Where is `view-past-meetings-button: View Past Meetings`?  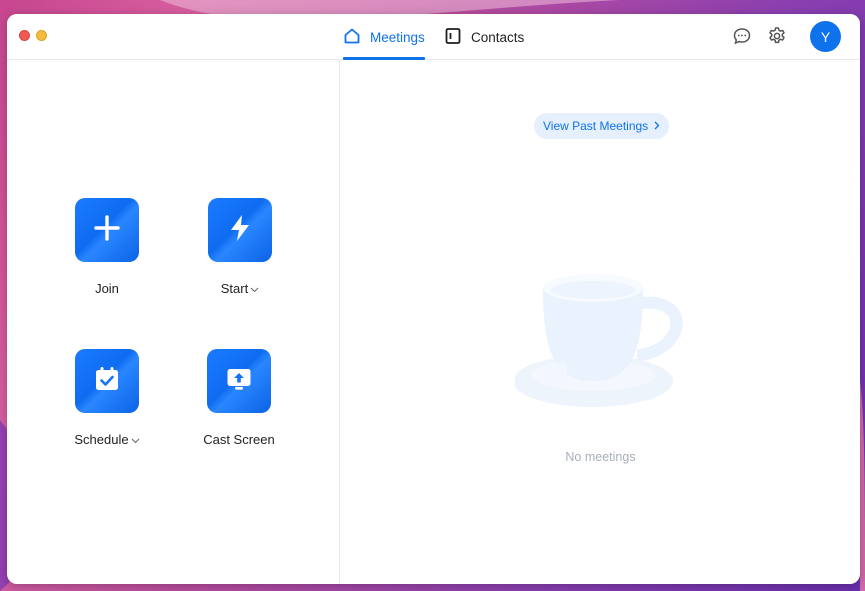
view-past-meetings-button: View Past Meetings is located at coordinates (602, 126).